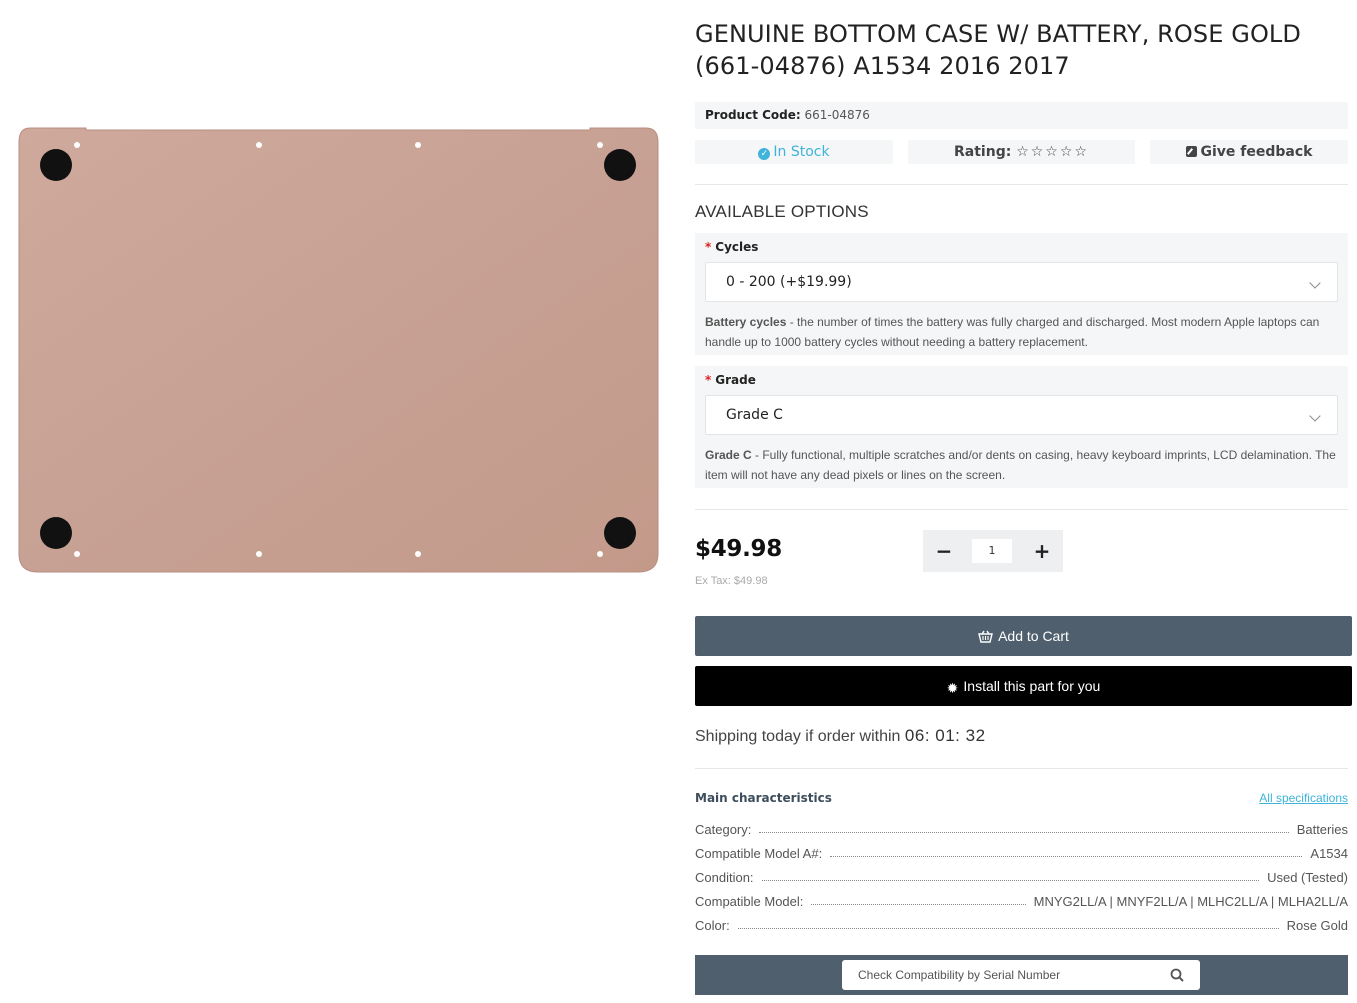 The height and width of the screenshot is (1003, 1357). What do you see at coordinates (1021, 282) in the screenshot?
I see `cycles-select: 0 - 200 (+$19.99)` at bounding box center [1021, 282].